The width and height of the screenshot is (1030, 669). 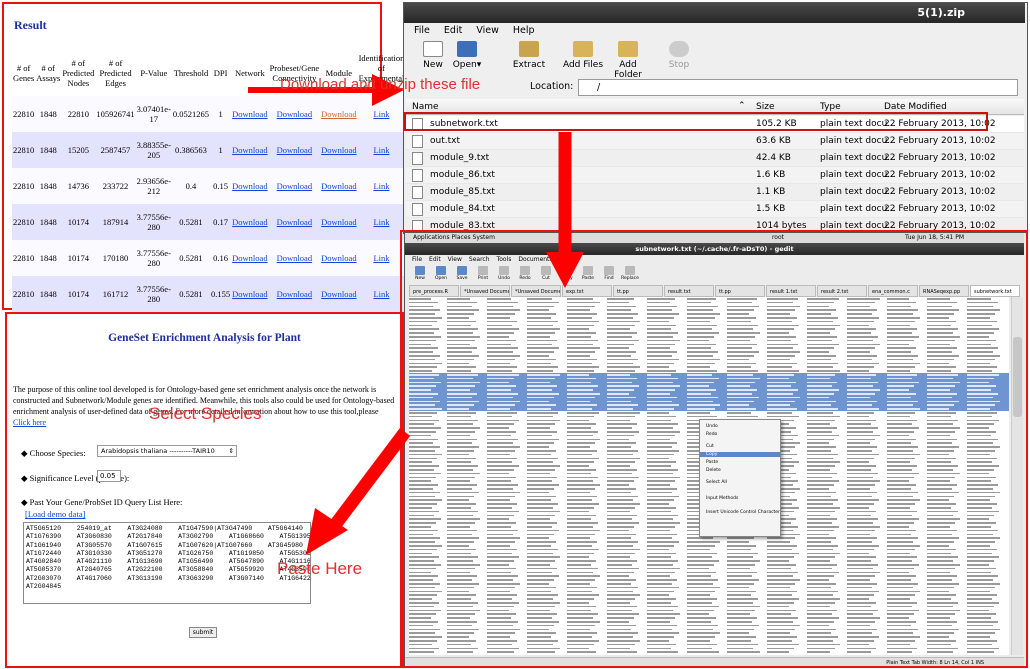 What do you see at coordinates (462, 192) in the screenshot?
I see `file-name: module_85.txt` at bounding box center [462, 192].